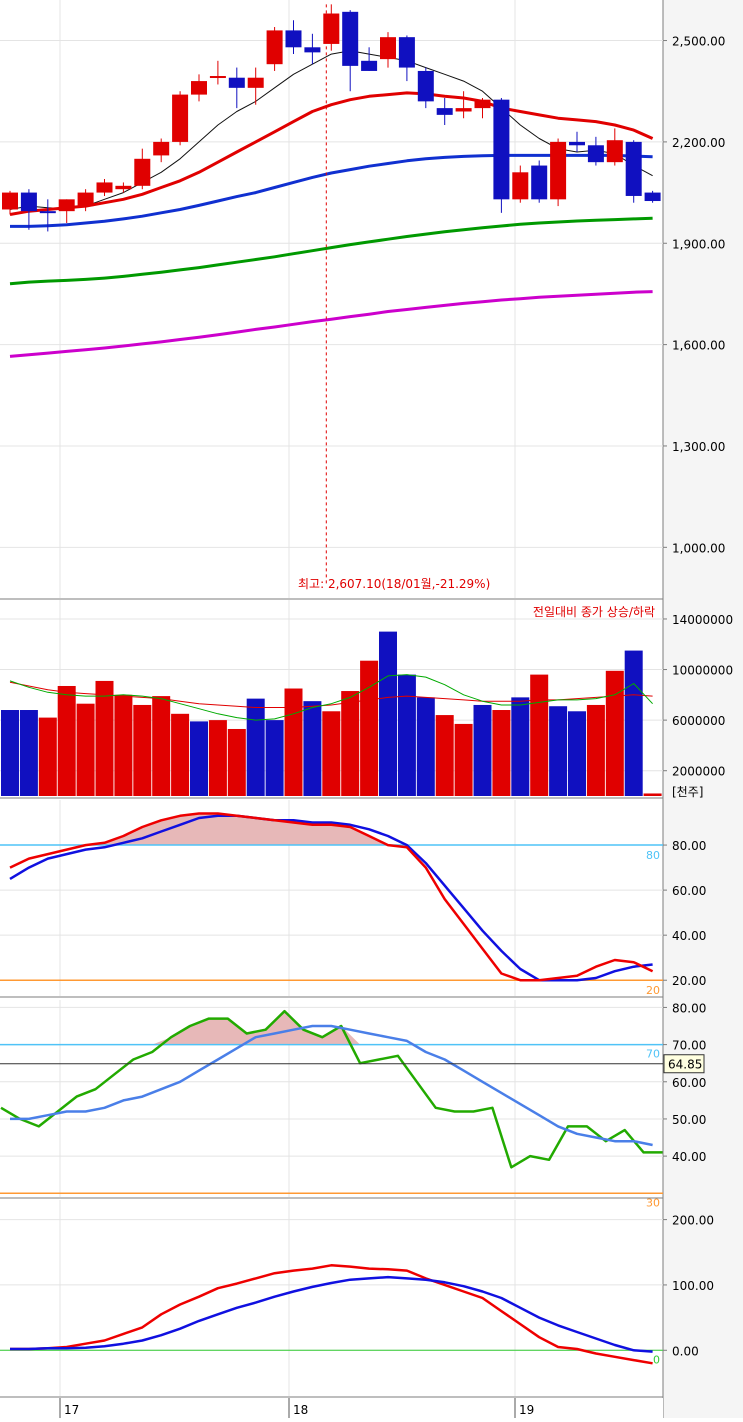  What do you see at coordinates (698, 772) in the screenshot?
I see `volume-tick-label: 2000000` at bounding box center [698, 772].